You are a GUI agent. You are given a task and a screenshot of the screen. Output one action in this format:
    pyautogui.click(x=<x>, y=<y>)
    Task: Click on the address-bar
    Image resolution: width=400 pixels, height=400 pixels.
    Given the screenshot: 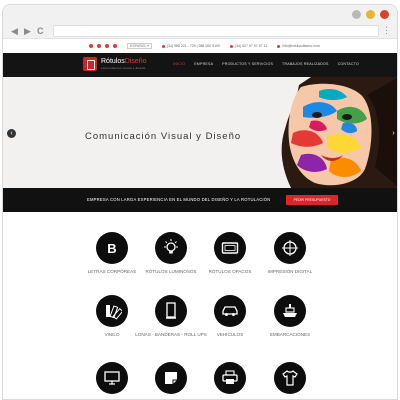 What is the action you would take?
    pyautogui.click(x=216, y=31)
    